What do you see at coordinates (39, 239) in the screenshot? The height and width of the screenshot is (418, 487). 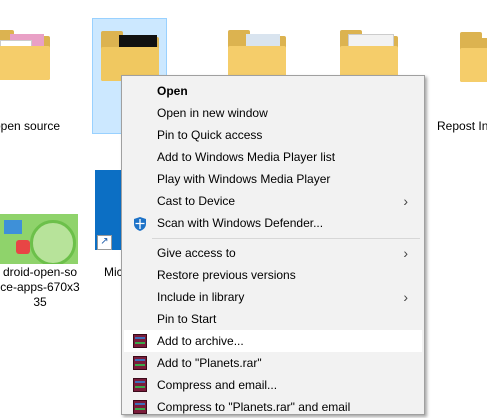 I see `image-thumbnail` at bounding box center [39, 239].